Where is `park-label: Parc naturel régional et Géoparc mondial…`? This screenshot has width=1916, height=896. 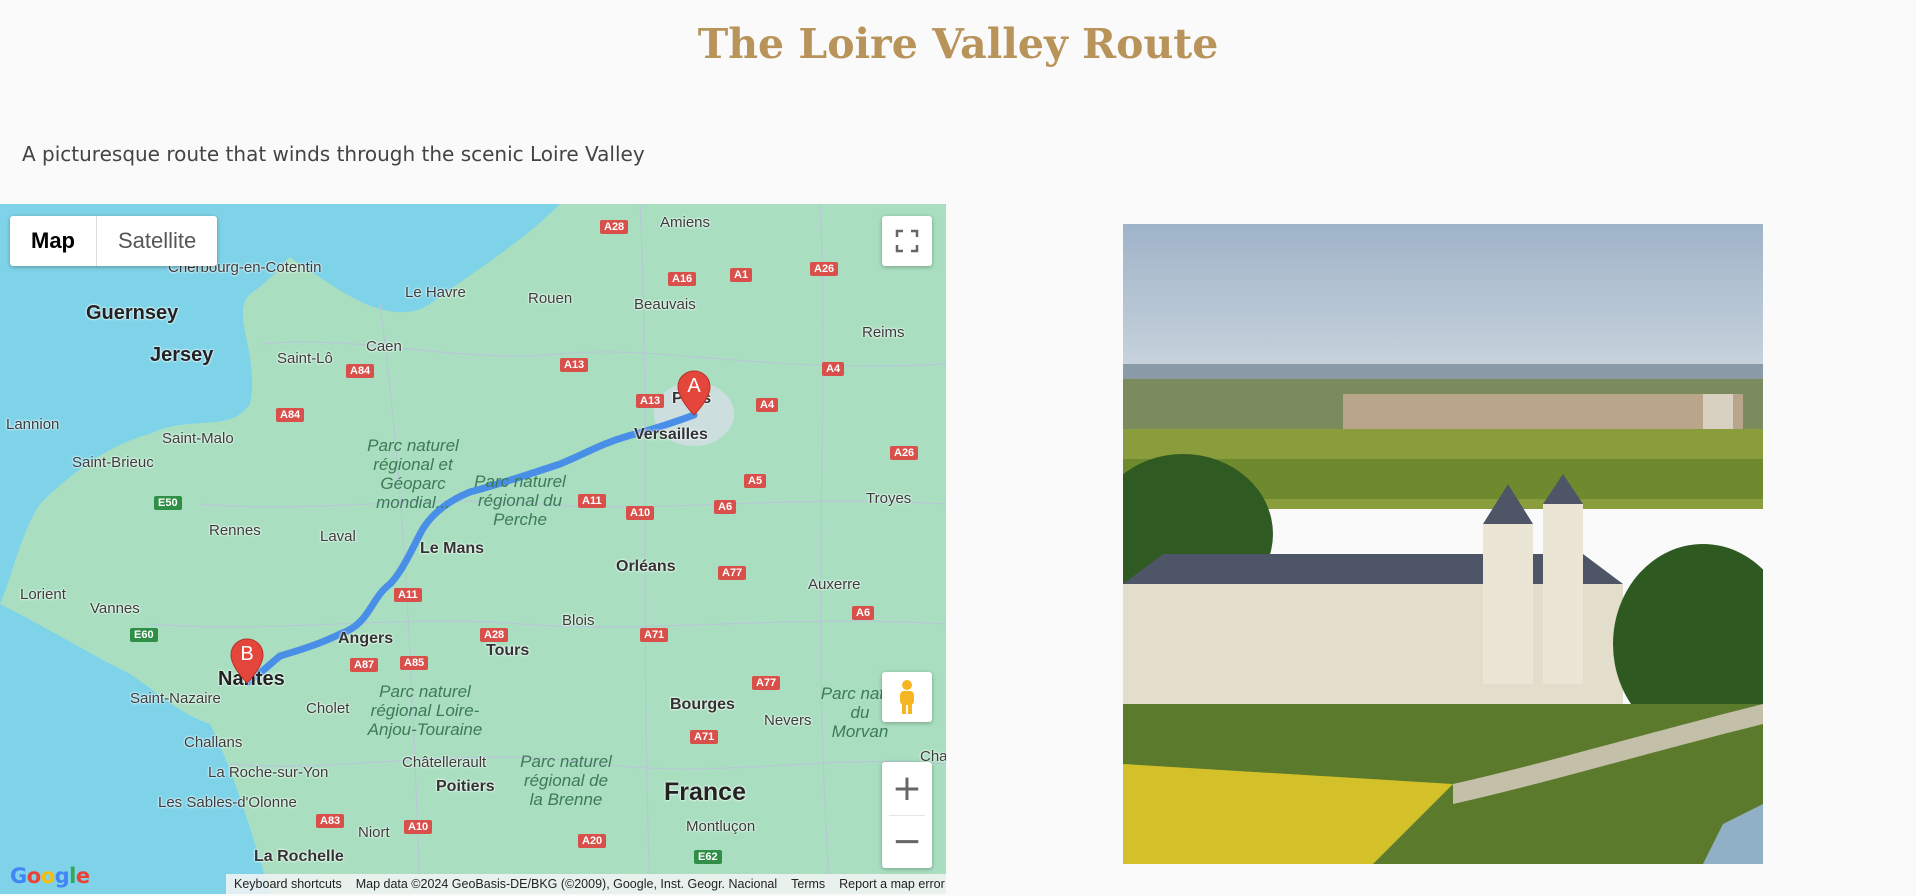 park-label: Parc naturel régional et Géoparc mondial… is located at coordinates (413, 474).